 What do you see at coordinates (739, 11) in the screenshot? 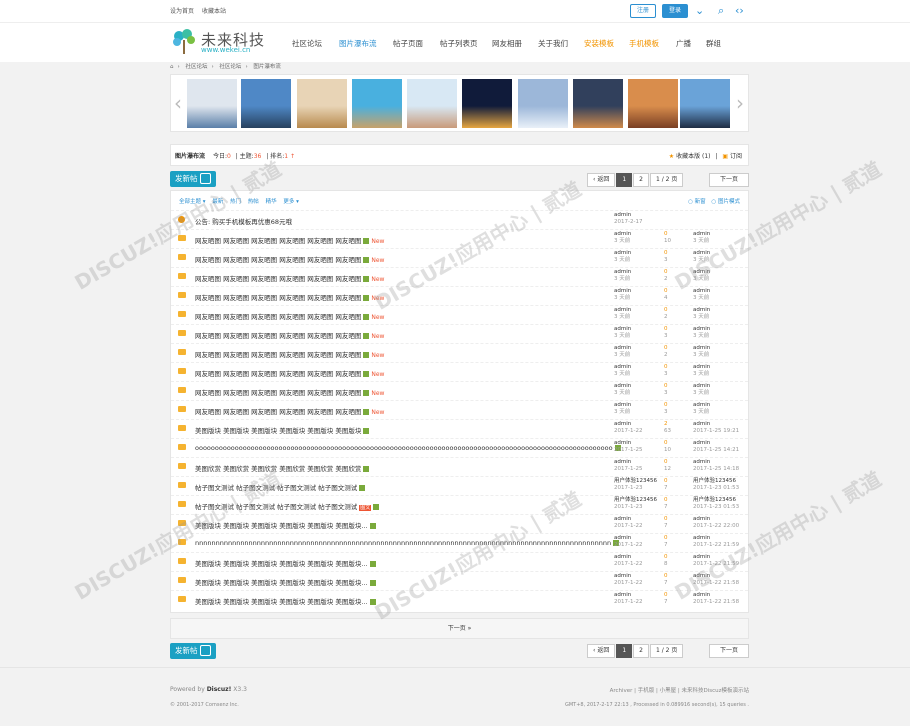
I see `code-icon: ‹›` at bounding box center [739, 11].